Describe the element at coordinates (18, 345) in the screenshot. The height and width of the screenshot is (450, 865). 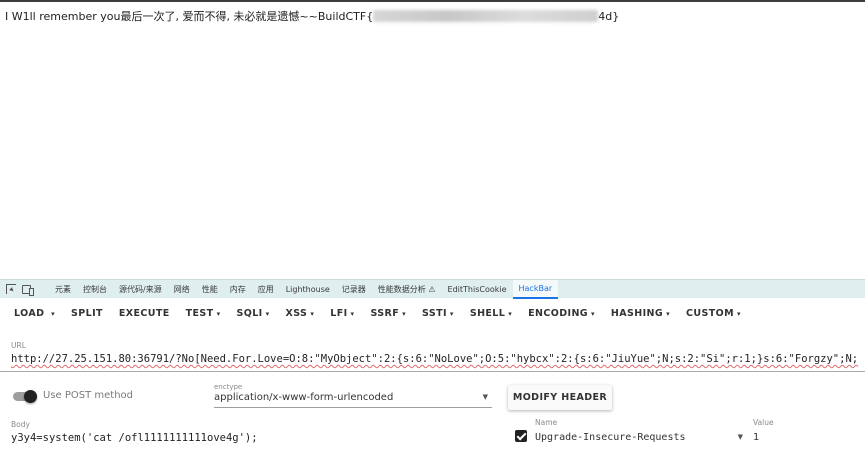
I see `url-field-label: URL` at that location.